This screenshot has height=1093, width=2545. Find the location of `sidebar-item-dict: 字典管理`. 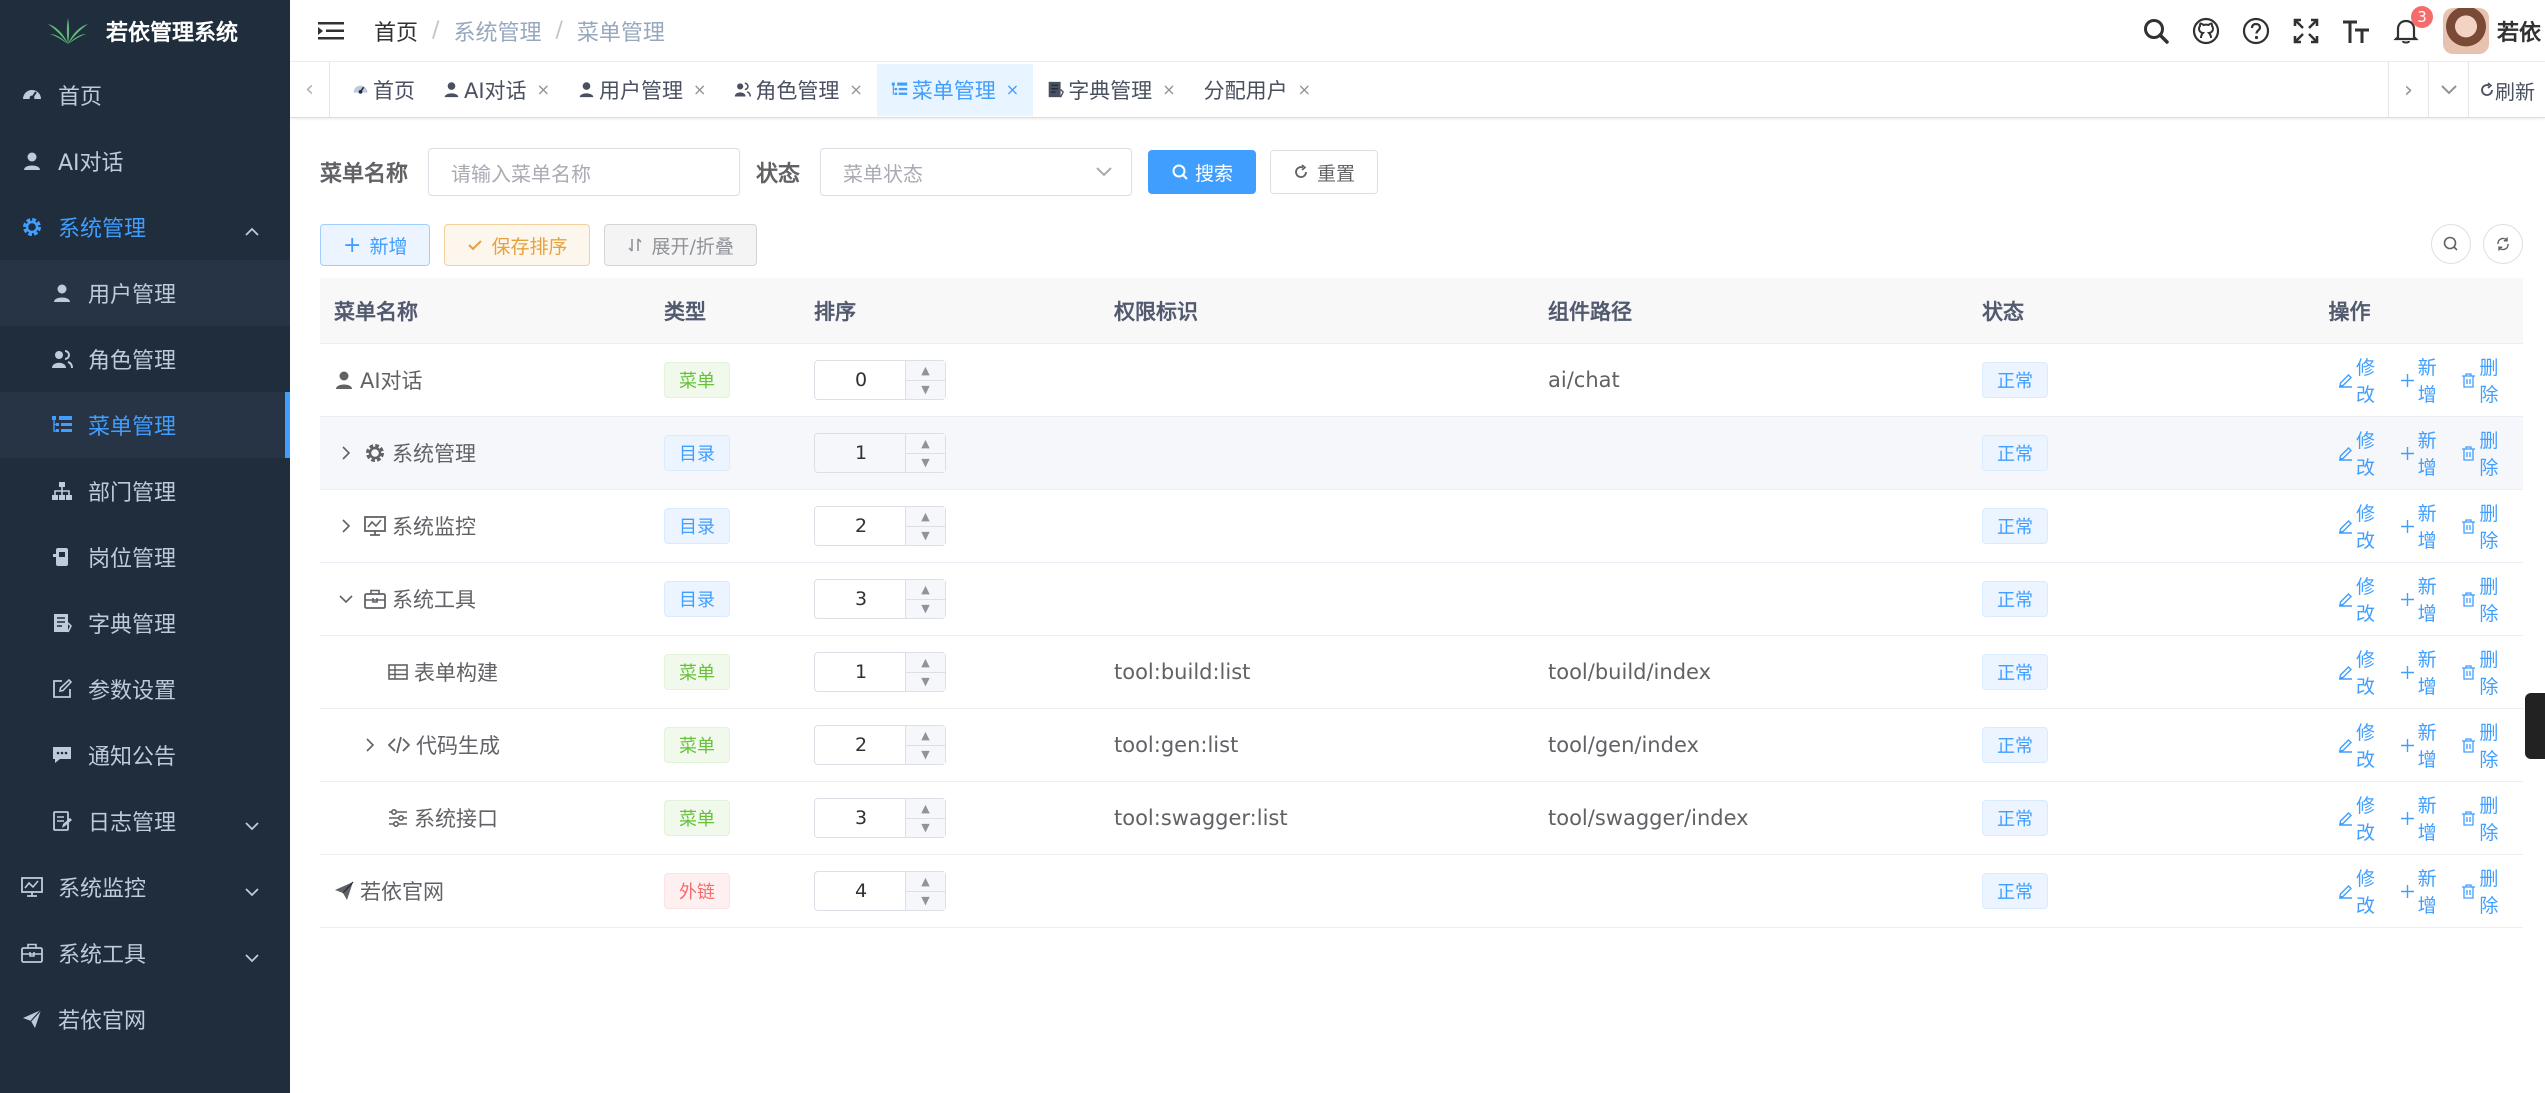

sidebar-item-dict: 字典管理 is located at coordinates (145, 623).